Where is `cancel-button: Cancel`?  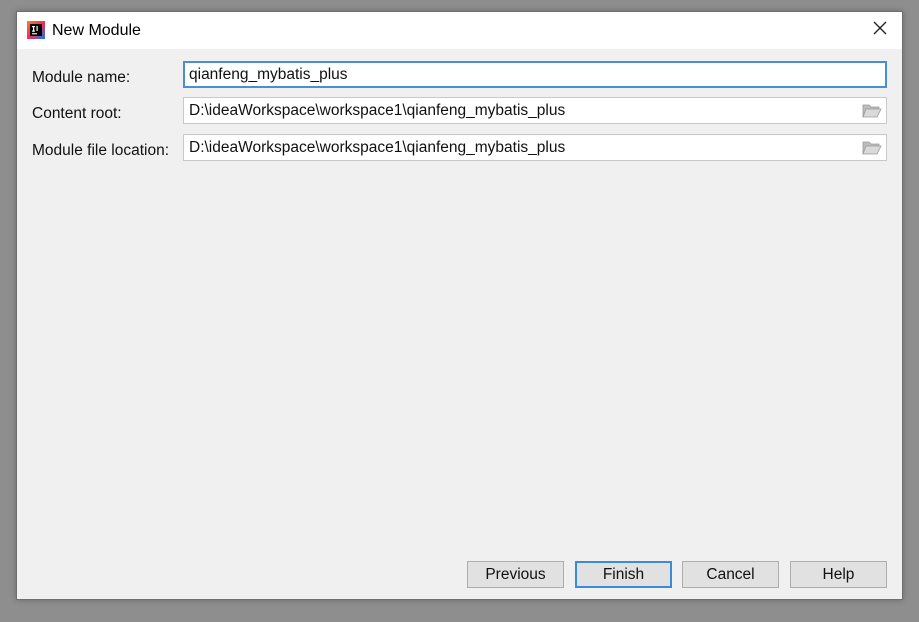 cancel-button: Cancel is located at coordinates (730, 574).